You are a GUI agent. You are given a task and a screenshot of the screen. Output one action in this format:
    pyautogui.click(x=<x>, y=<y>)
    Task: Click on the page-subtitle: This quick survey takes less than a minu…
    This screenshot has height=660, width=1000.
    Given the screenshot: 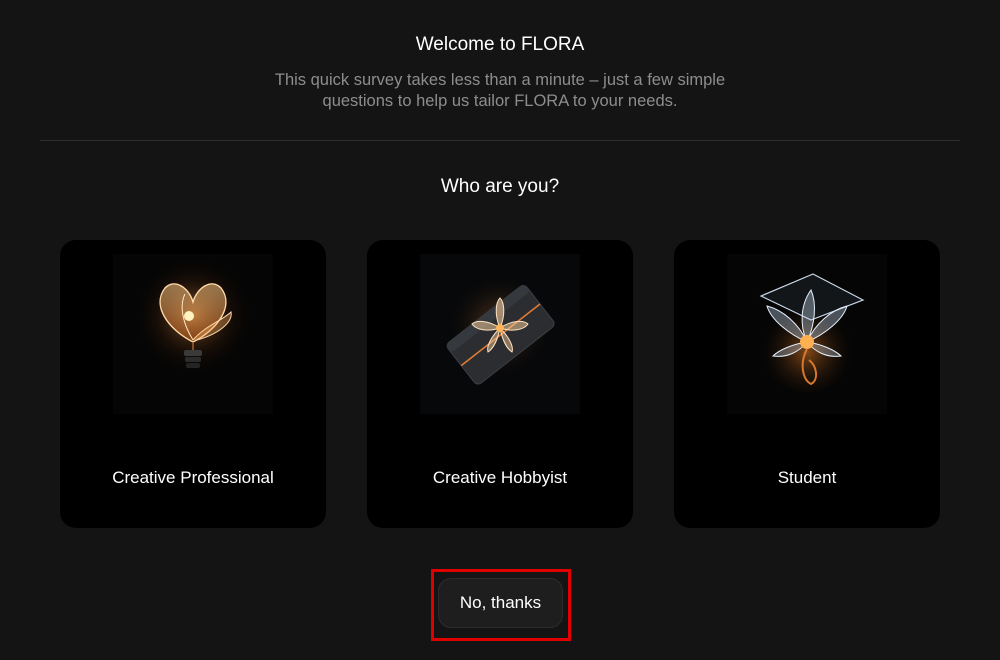 What is the action you would take?
    pyautogui.click(x=500, y=90)
    